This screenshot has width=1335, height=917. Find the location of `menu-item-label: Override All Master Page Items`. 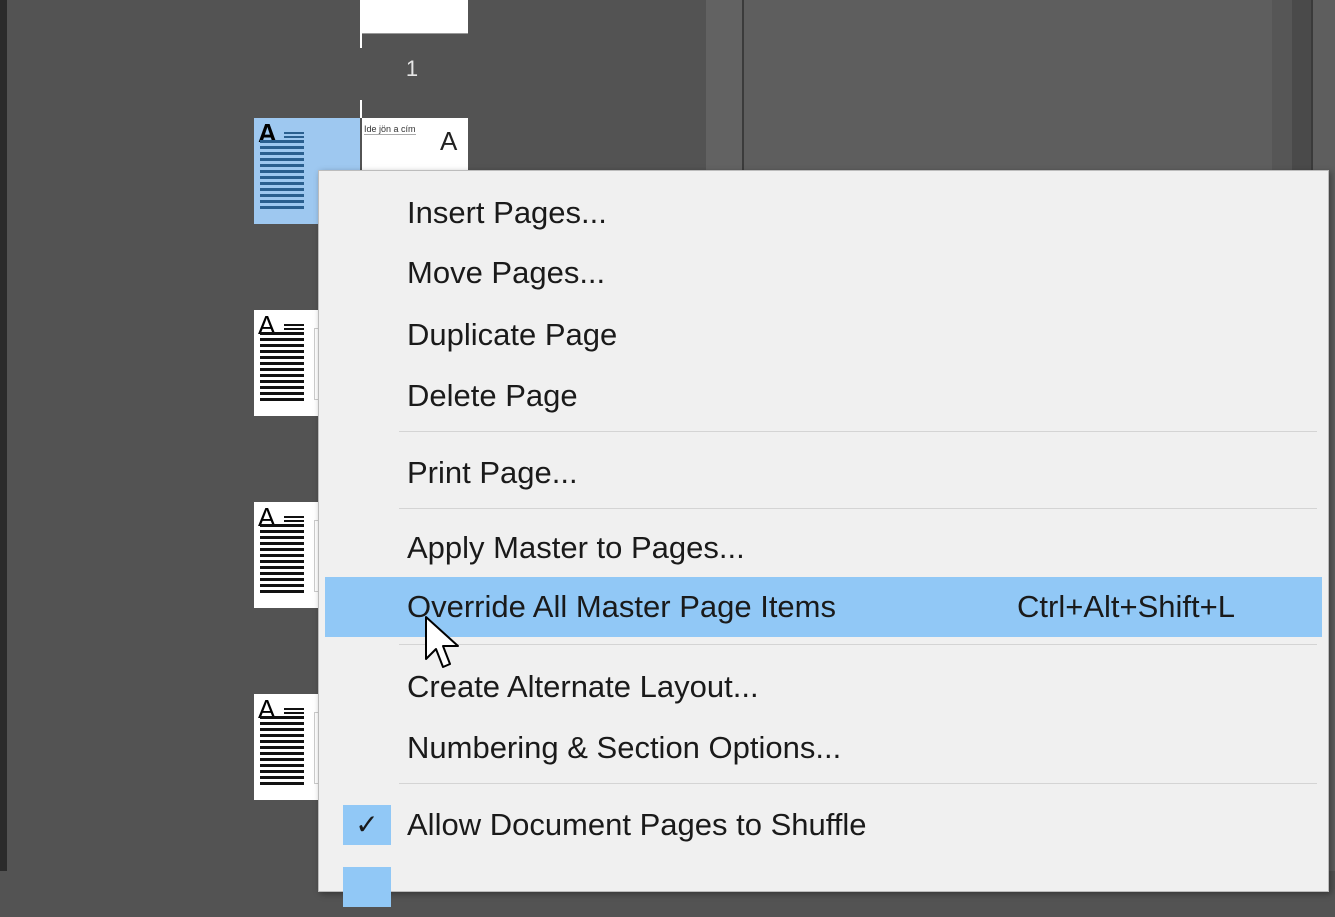

menu-item-label: Override All Master Page Items is located at coordinates (621, 606).